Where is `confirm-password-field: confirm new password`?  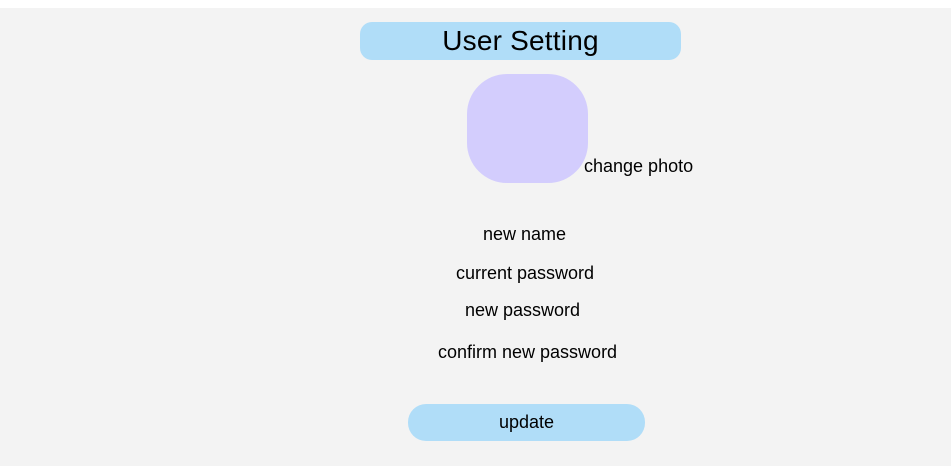
confirm-password-field: confirm new password is located at coordinates (527, 352).